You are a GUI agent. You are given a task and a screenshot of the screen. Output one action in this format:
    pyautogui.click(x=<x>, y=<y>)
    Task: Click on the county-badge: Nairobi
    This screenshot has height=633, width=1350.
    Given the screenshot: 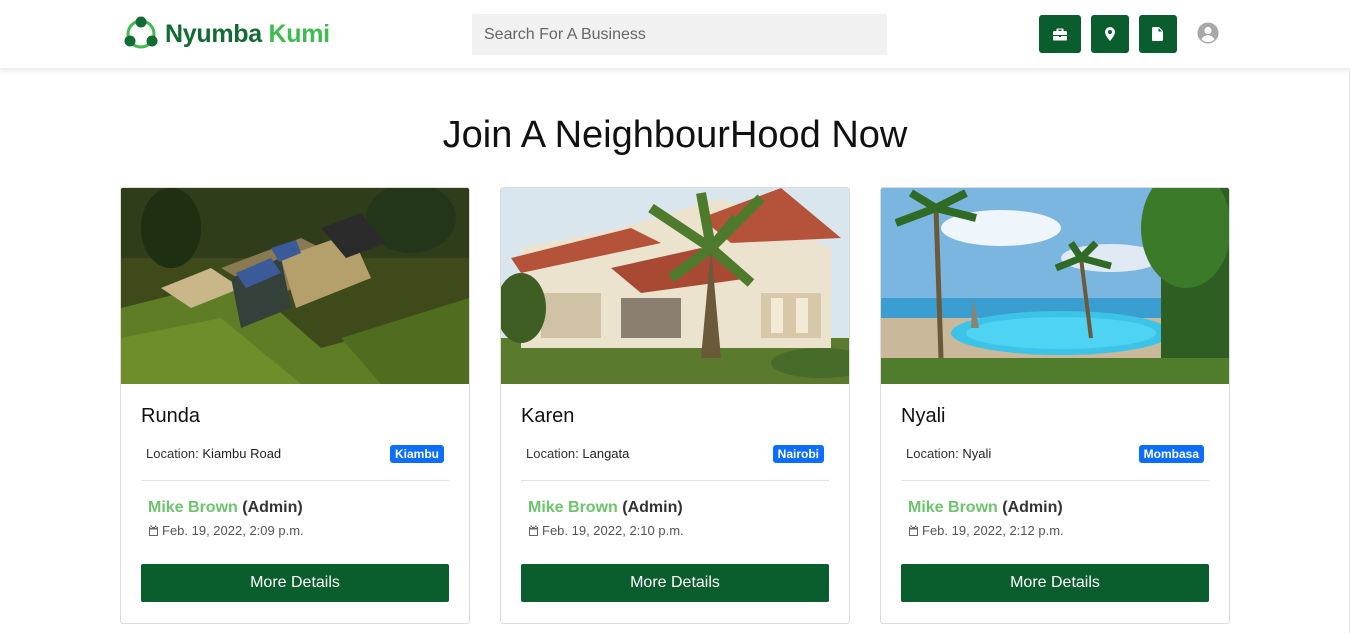 What is the action you would take?
    pyautogui.click(x=798, y=454)
    